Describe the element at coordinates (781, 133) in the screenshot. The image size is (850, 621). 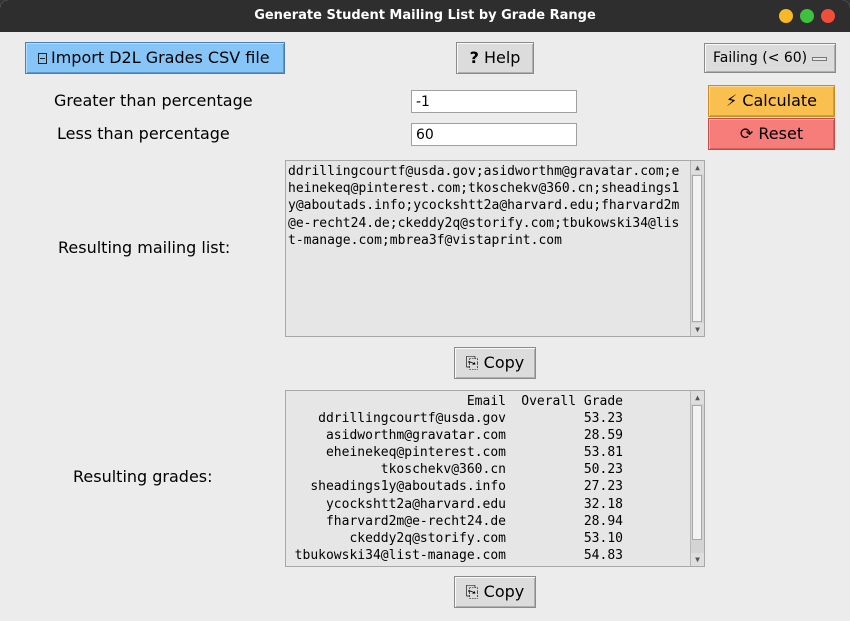
I see `reset-label: Reset` at that location.